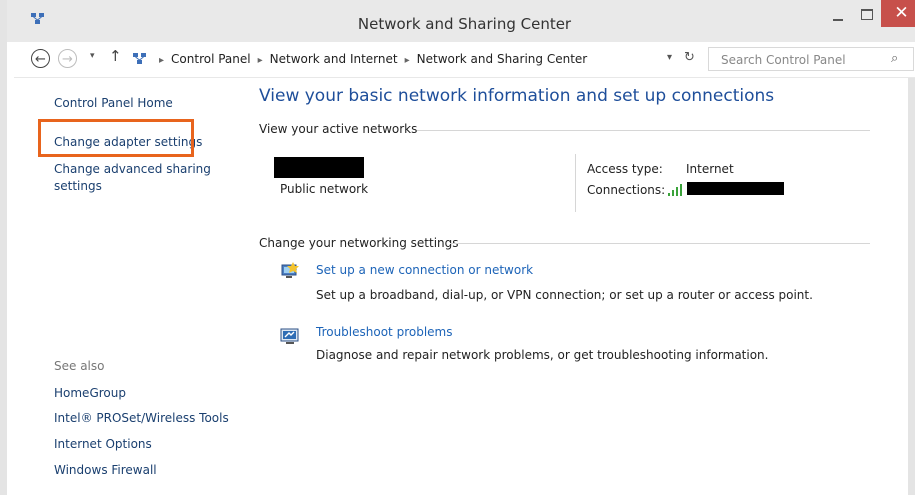  What do you see at coordinates (894, 58) in the screenshot?
I see `search-icon: ⌕` at bounding box center [894, 58].